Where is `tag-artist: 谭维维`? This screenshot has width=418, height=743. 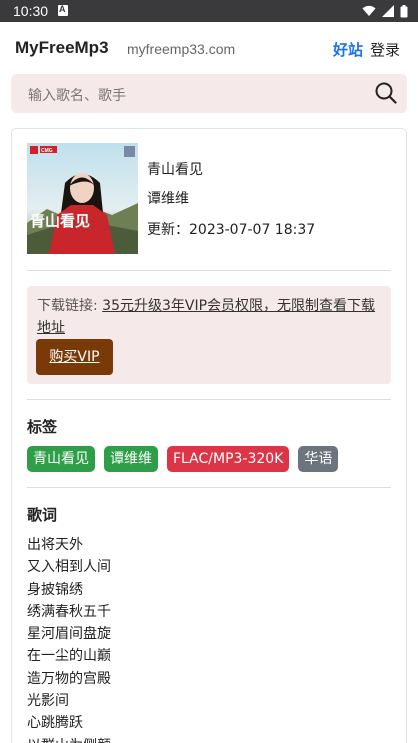
tag-artist: 谭维维 is located at coordinates (131, 459).